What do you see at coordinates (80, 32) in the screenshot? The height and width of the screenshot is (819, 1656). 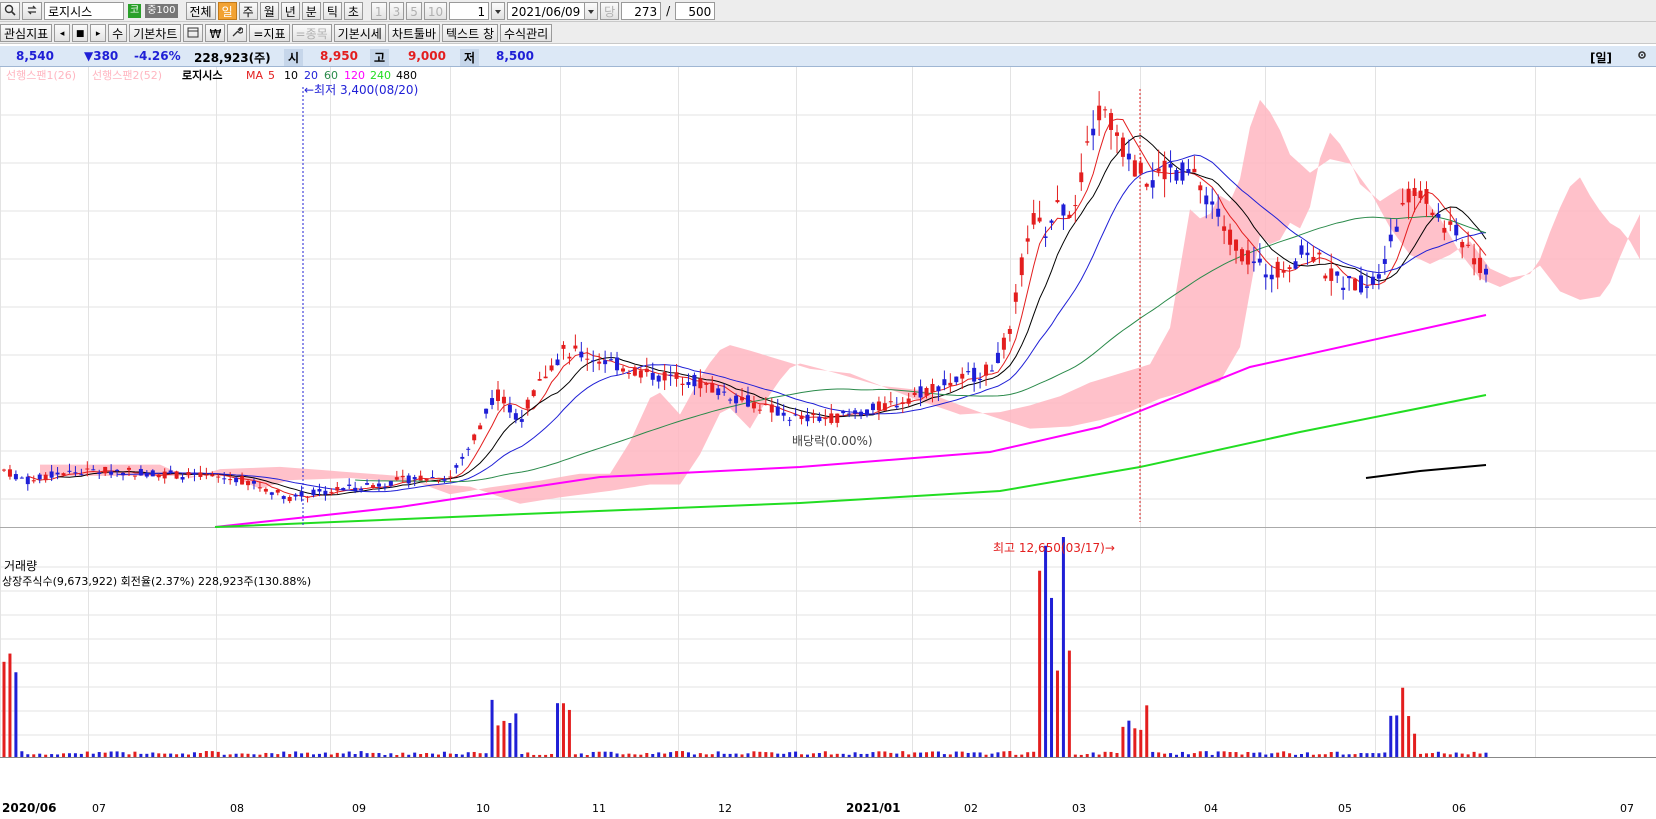 I see `scroll-stop-button: ■` at bounding box center [80, 32].